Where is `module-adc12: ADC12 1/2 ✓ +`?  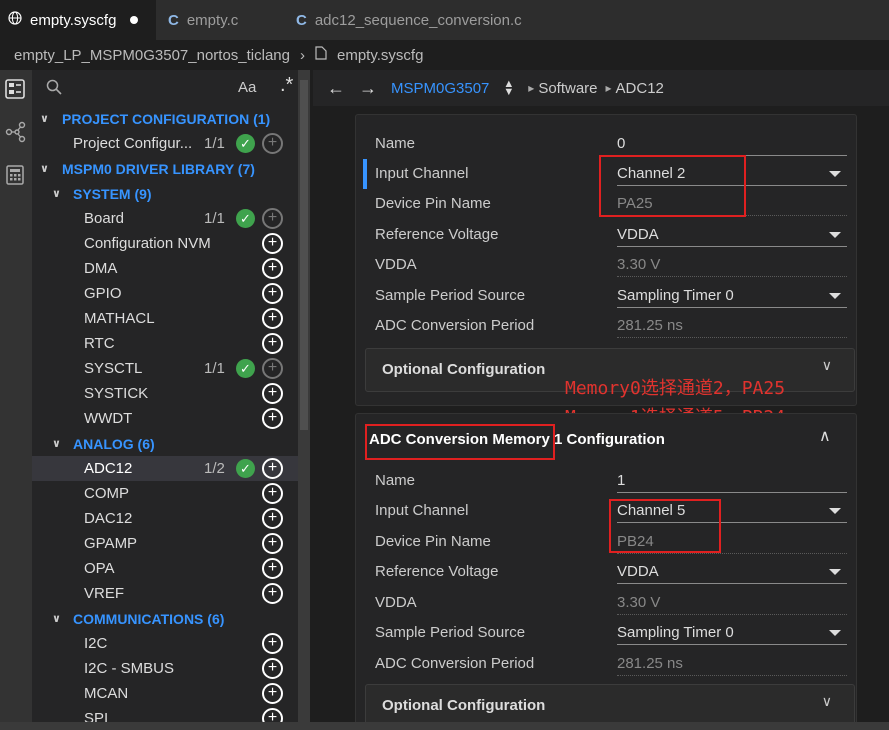
module-adc12: ADC12 1/2 ✓ + is located at coordinates (171, 468).